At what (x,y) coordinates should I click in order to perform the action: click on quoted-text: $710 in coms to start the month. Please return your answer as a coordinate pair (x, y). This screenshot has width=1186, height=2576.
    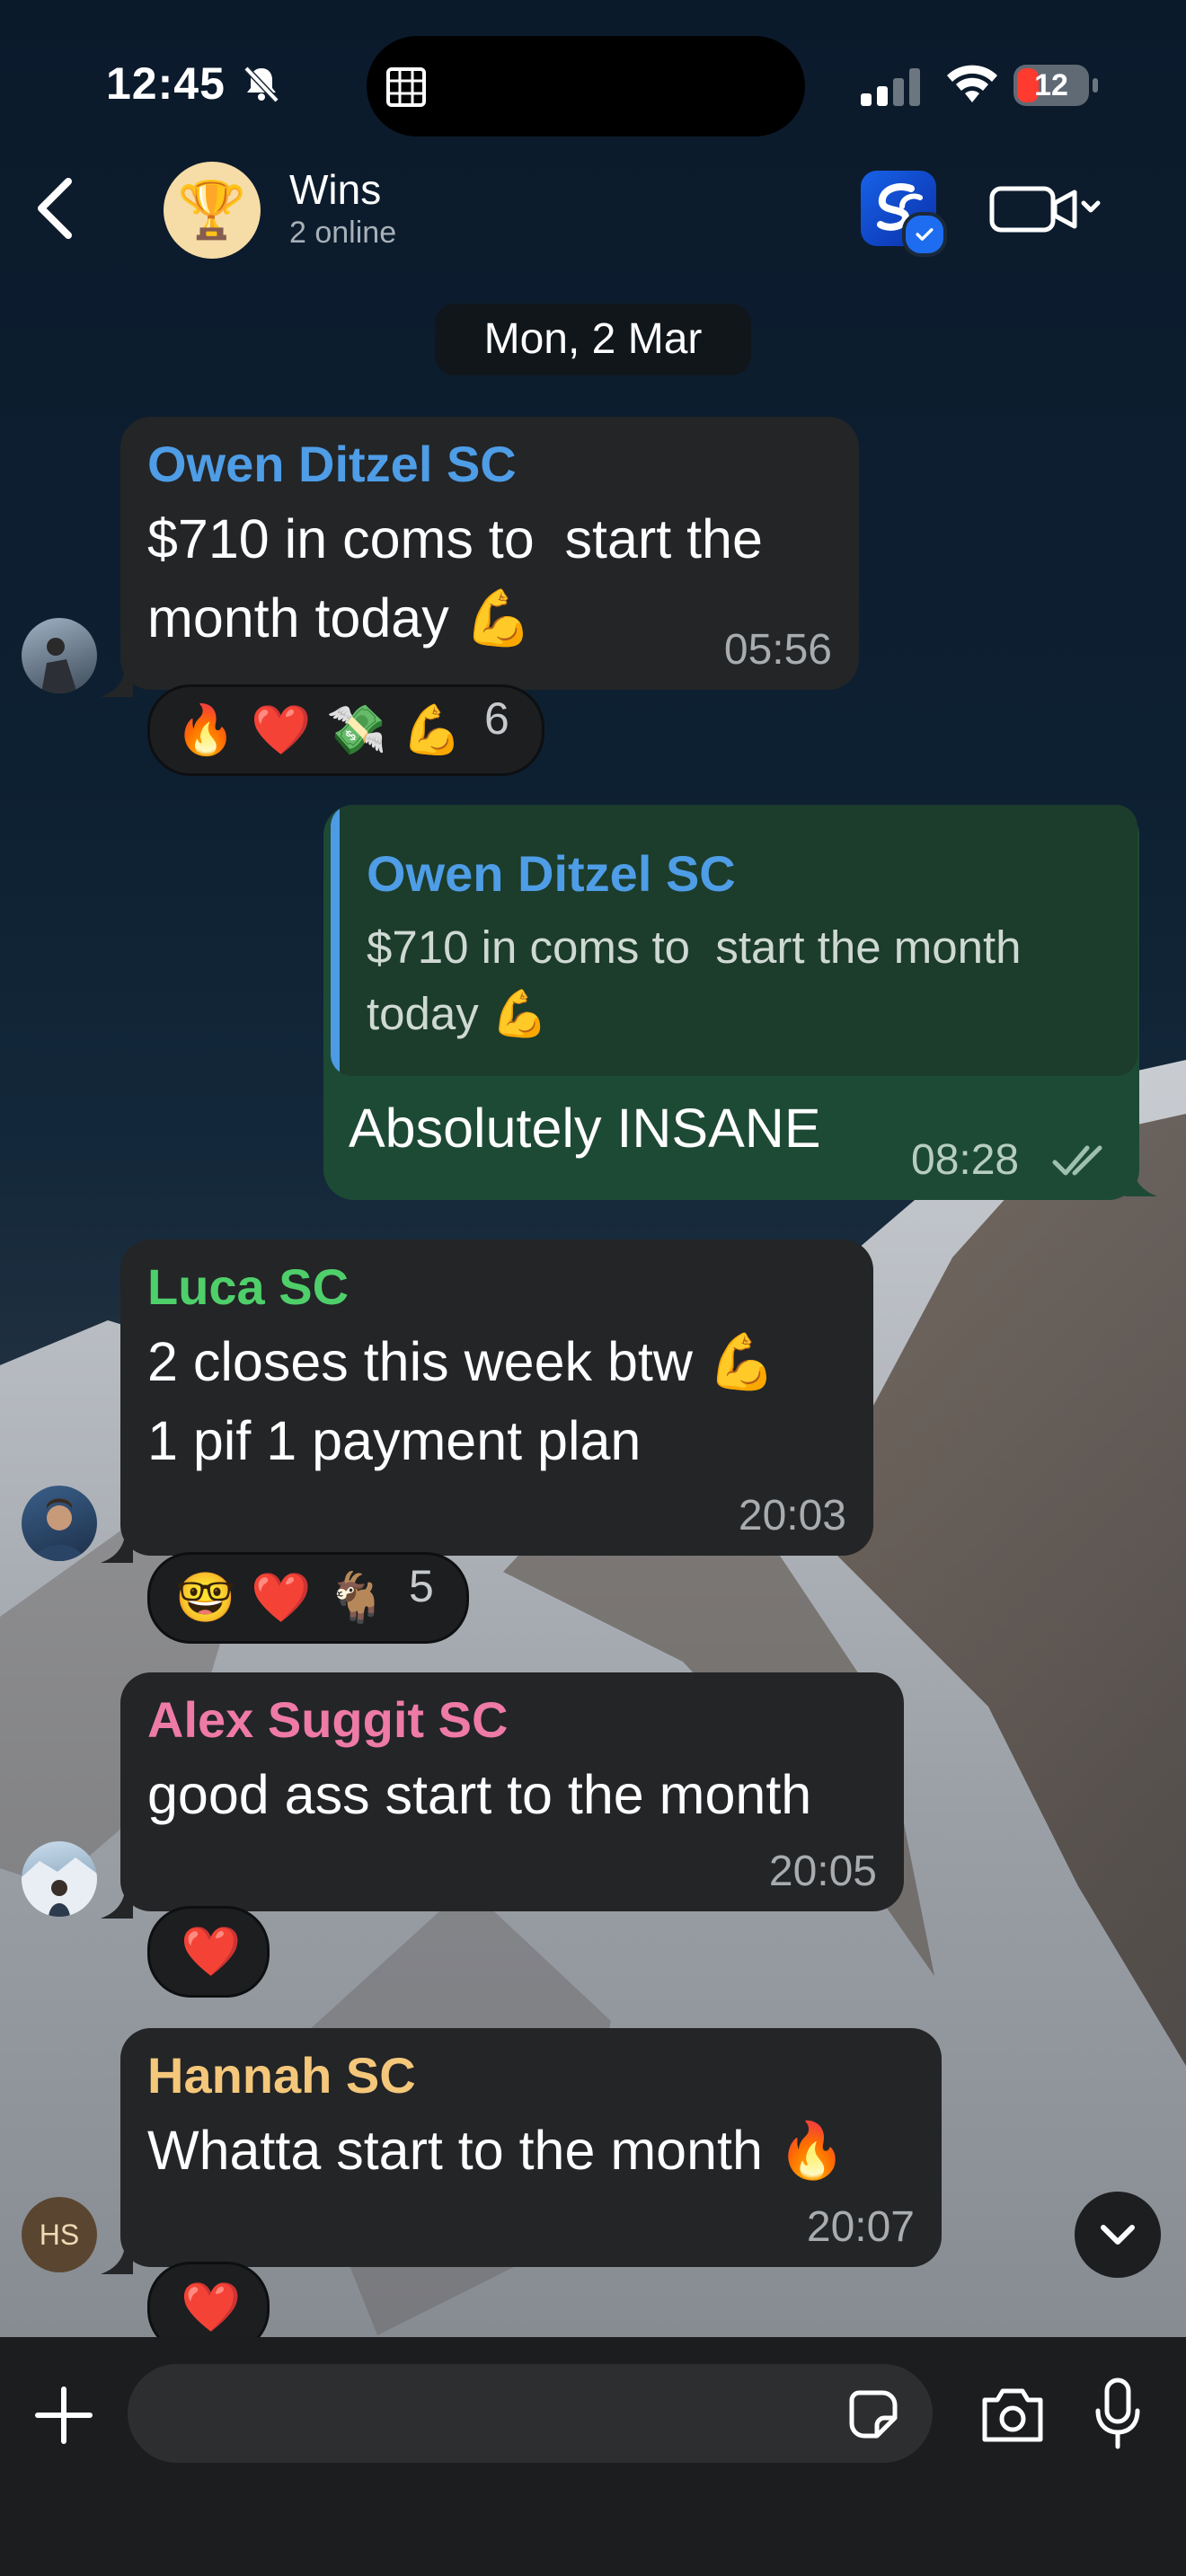
    Looking at the image, I should click on (694, 947).